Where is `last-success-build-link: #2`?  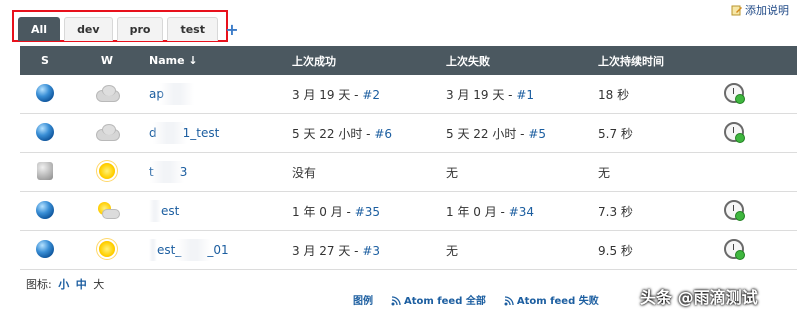 last-success-build-link: #2 is located at coordinates (371, 95).